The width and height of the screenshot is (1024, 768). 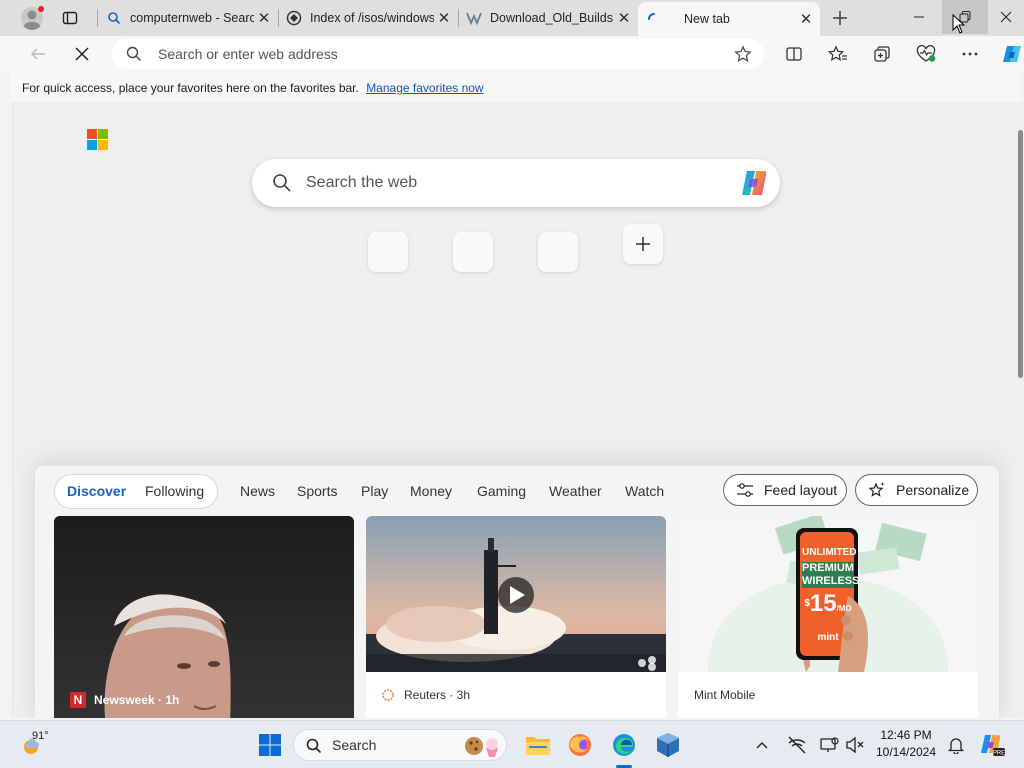 What do you see at coordinates (855, 745) in the screenshot?
I see `volume-muted-icon` at bounding box center [855, 745].